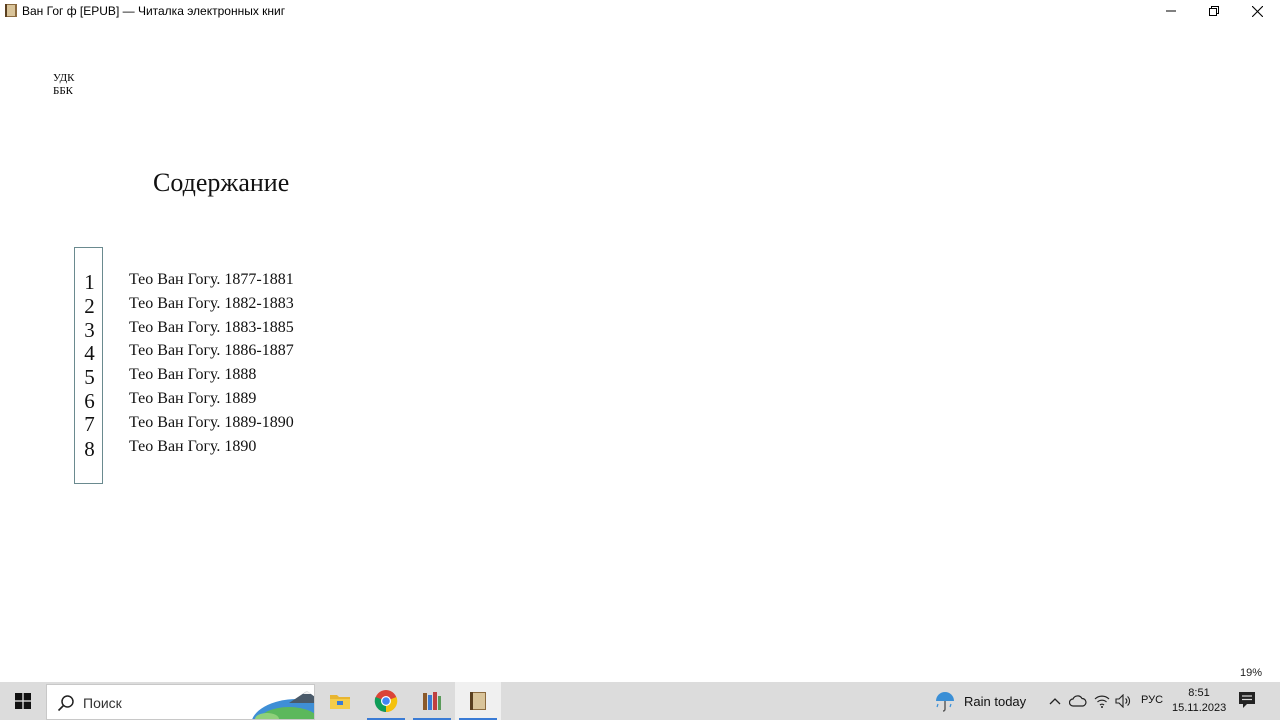 This screenshot has width=1280, height=720. I want to click on udk-label: УДК, so click(64, 78).